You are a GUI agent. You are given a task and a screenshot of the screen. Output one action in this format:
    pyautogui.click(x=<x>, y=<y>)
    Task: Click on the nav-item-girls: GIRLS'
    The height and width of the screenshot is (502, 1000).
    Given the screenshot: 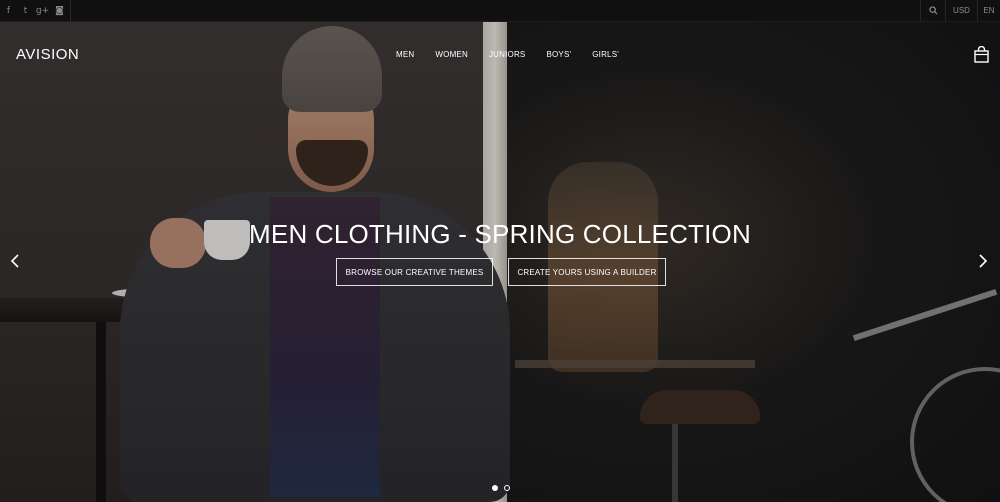 What is the action you would take?
    pyautogui.click(x=605, y=54)
    